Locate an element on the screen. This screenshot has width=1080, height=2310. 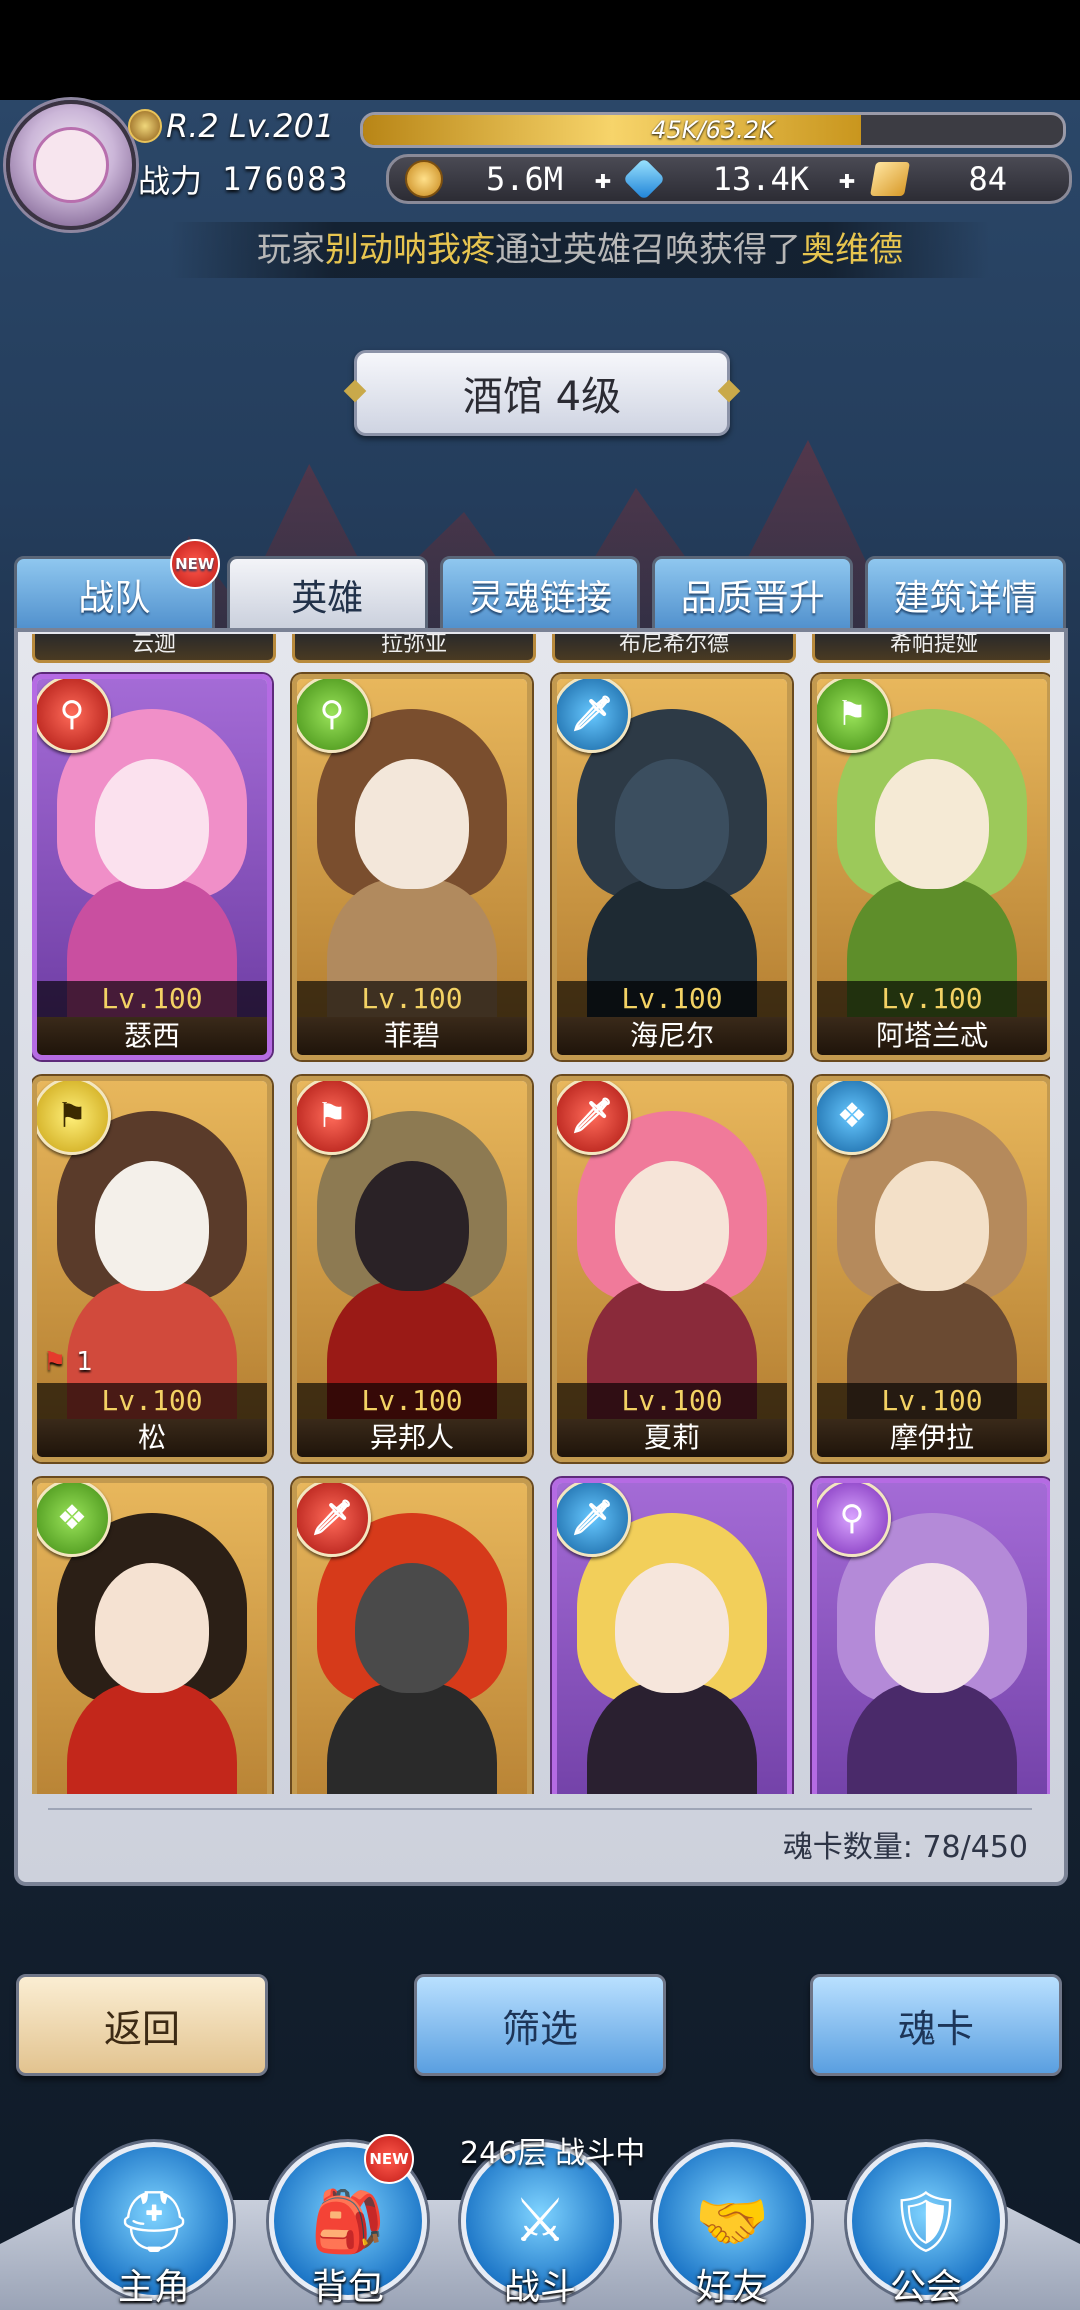
hero-name: 瑟西 is located at coordinates (152, 1036).